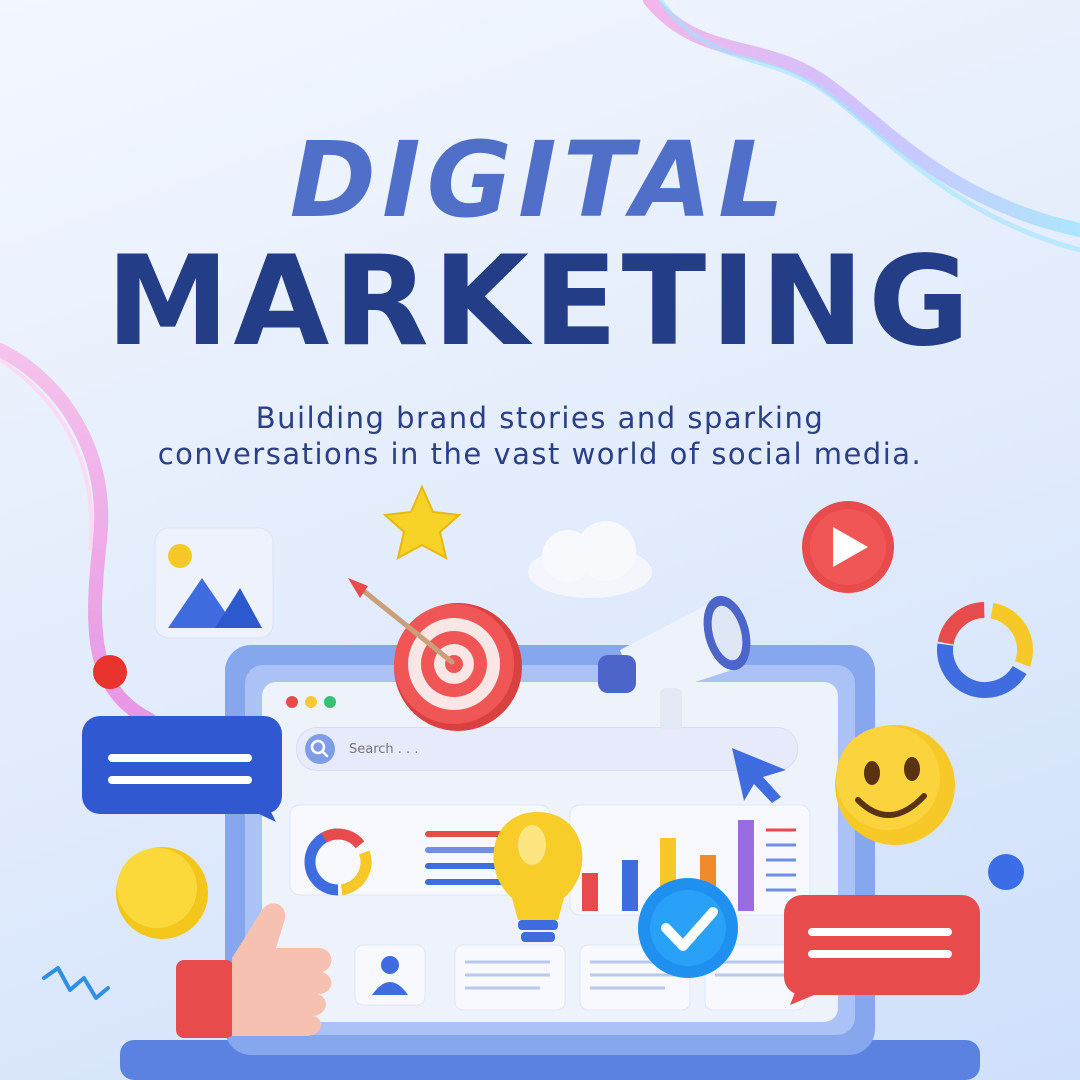 This screenshot has height=1080, width=1080. Describe the element at coordinates (674, 662) in the screenshot. I see `megaphone-icon` at that location.